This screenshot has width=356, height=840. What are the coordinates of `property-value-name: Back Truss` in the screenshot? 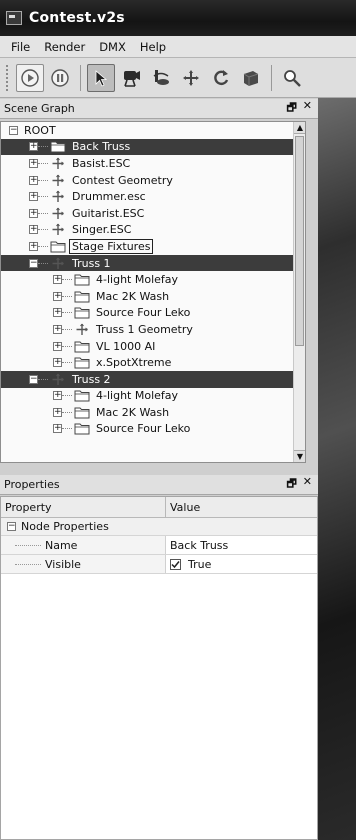 It's located at (199, 545).